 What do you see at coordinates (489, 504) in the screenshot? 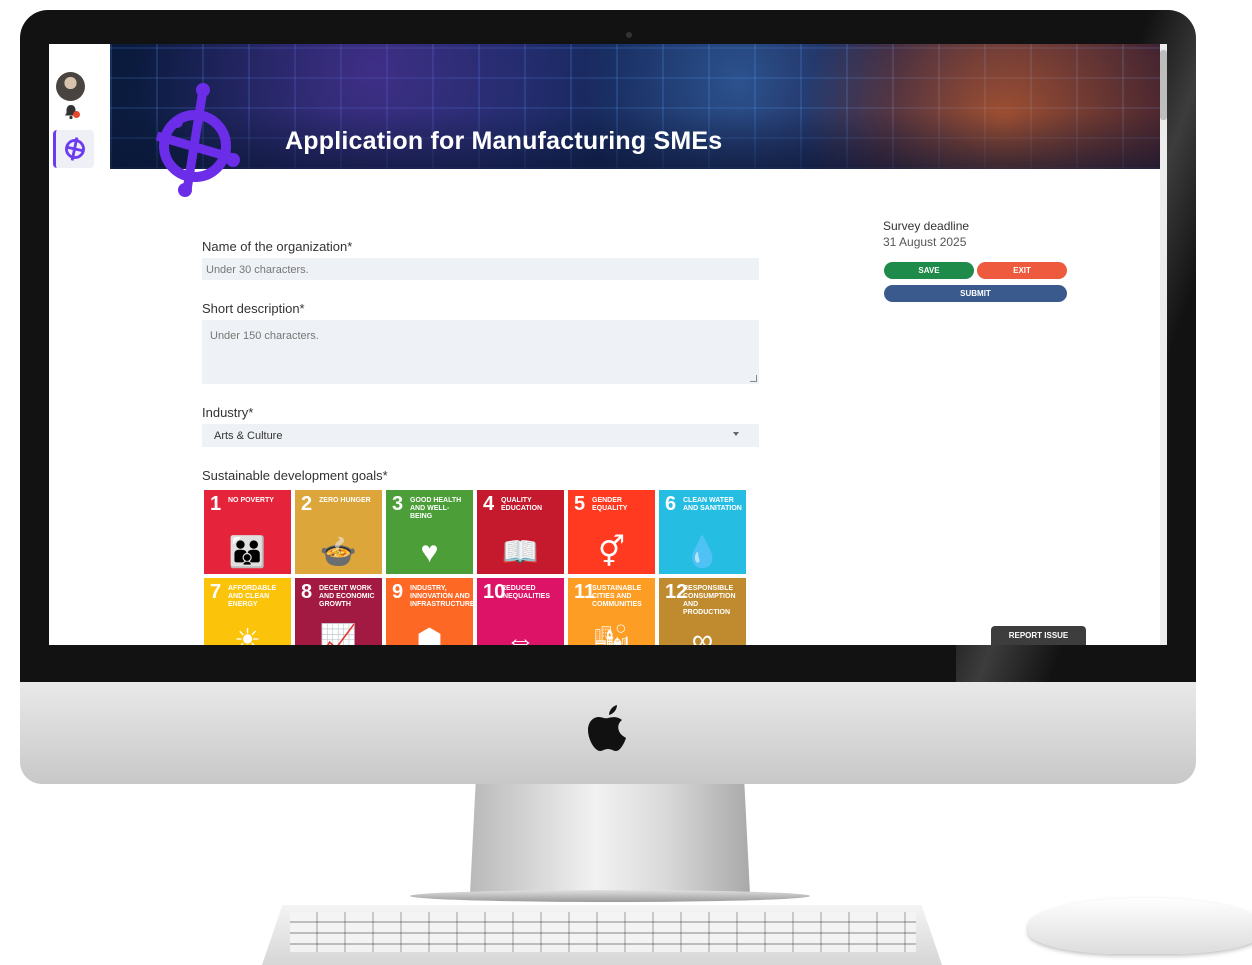
I see `sdg-number: 4` at bounding box center [489, 504].